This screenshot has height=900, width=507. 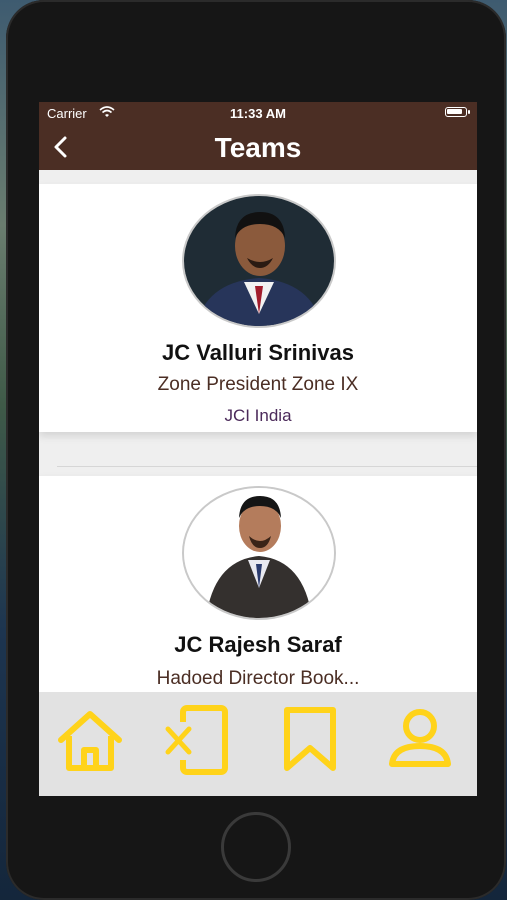 I want to click on member-name: JC Rajesh Saraf, so click(x=258, y=644).